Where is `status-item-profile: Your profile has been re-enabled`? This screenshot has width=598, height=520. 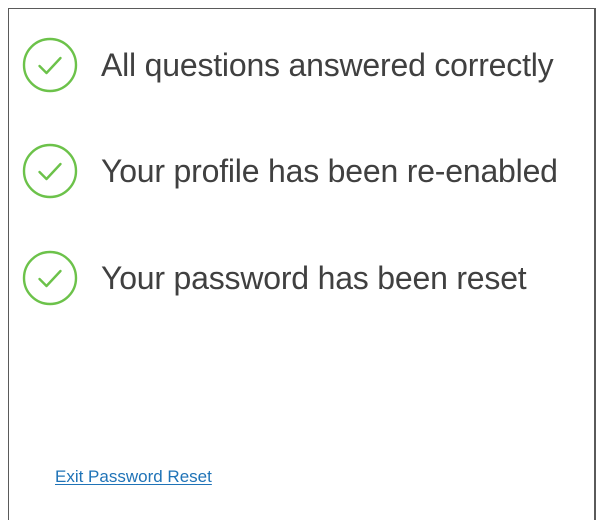
status-item-profile: Your profile has been re-enabled is located at coordinates (290, 171).